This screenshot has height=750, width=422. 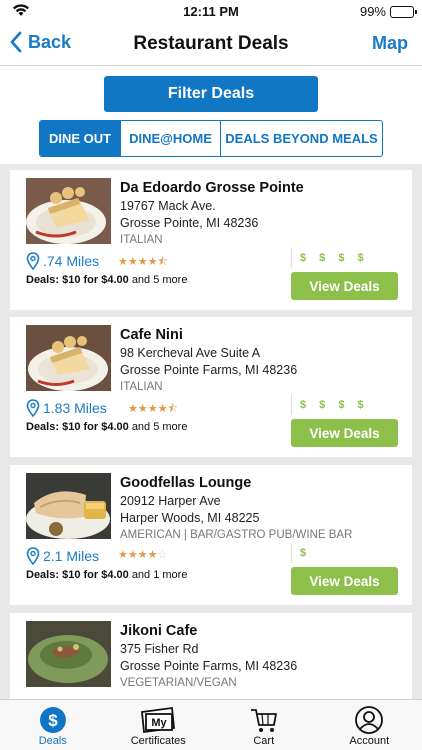 What do you see at coordinates (369, 741) in the screenshot?
I see `tab-label: Account` at bounding box center [369, 741].